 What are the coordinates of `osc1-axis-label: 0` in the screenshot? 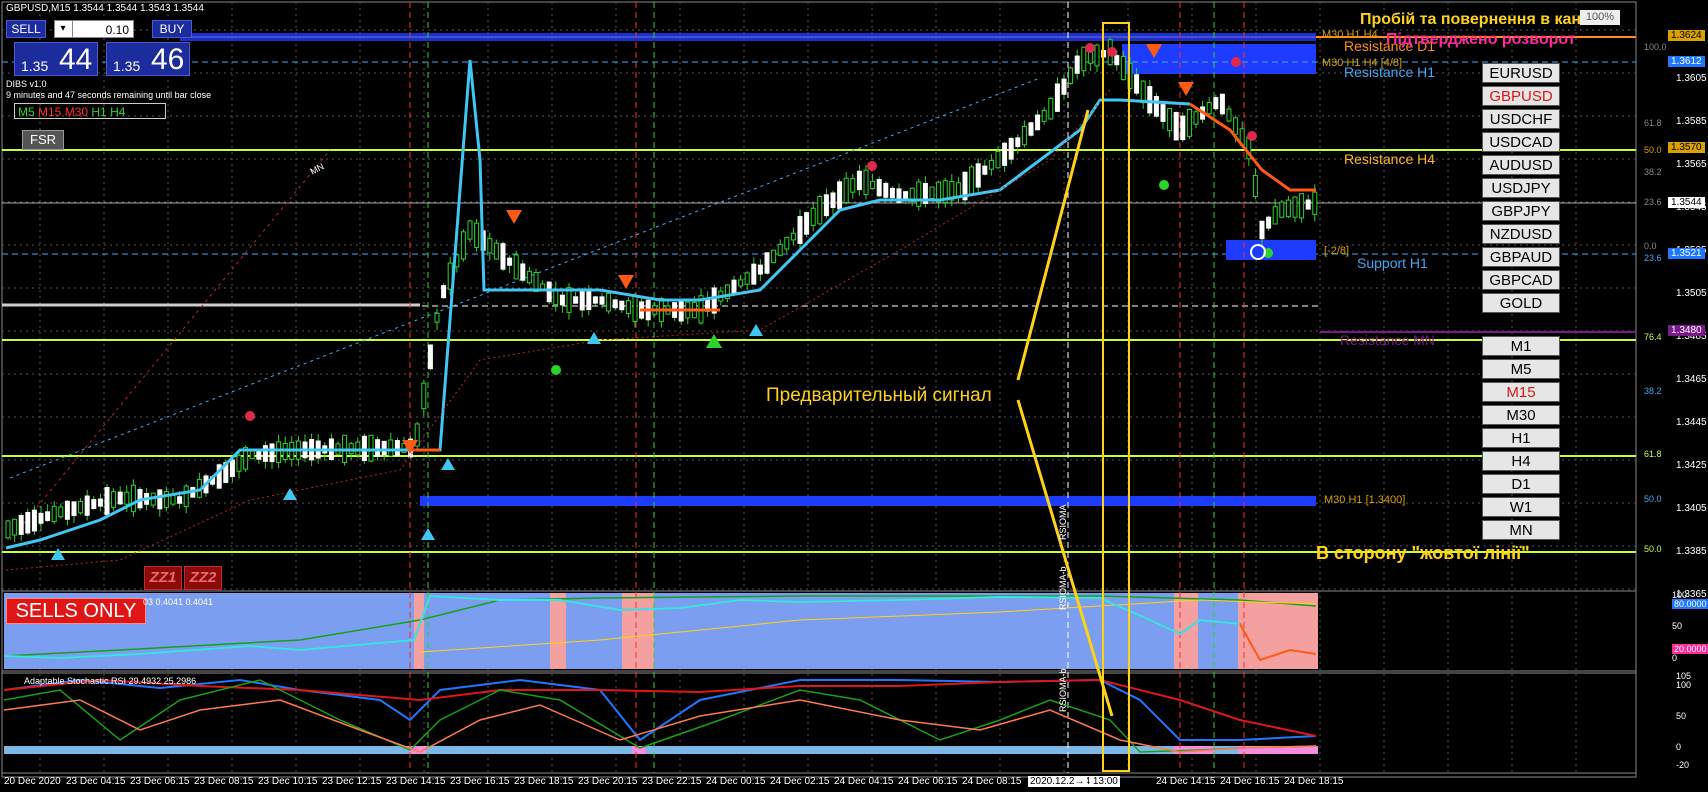 It's located at (1675, 658).